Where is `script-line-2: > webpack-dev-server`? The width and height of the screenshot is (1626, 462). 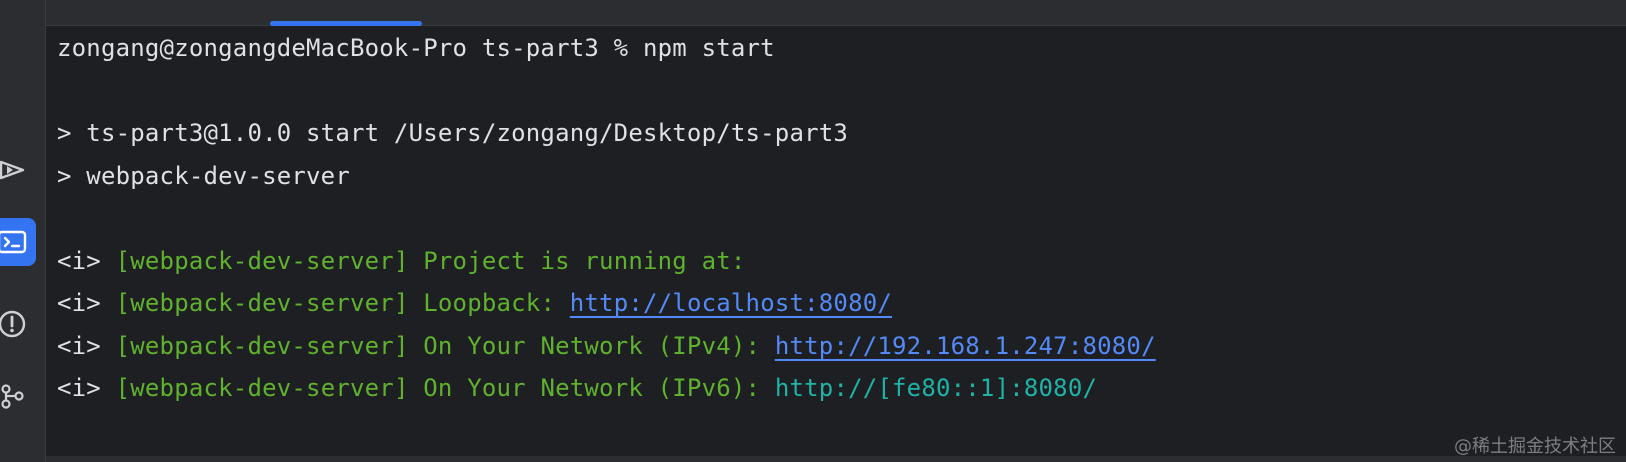
script-line-2: > webpack-dev-server is located at coordinates (203, 176).